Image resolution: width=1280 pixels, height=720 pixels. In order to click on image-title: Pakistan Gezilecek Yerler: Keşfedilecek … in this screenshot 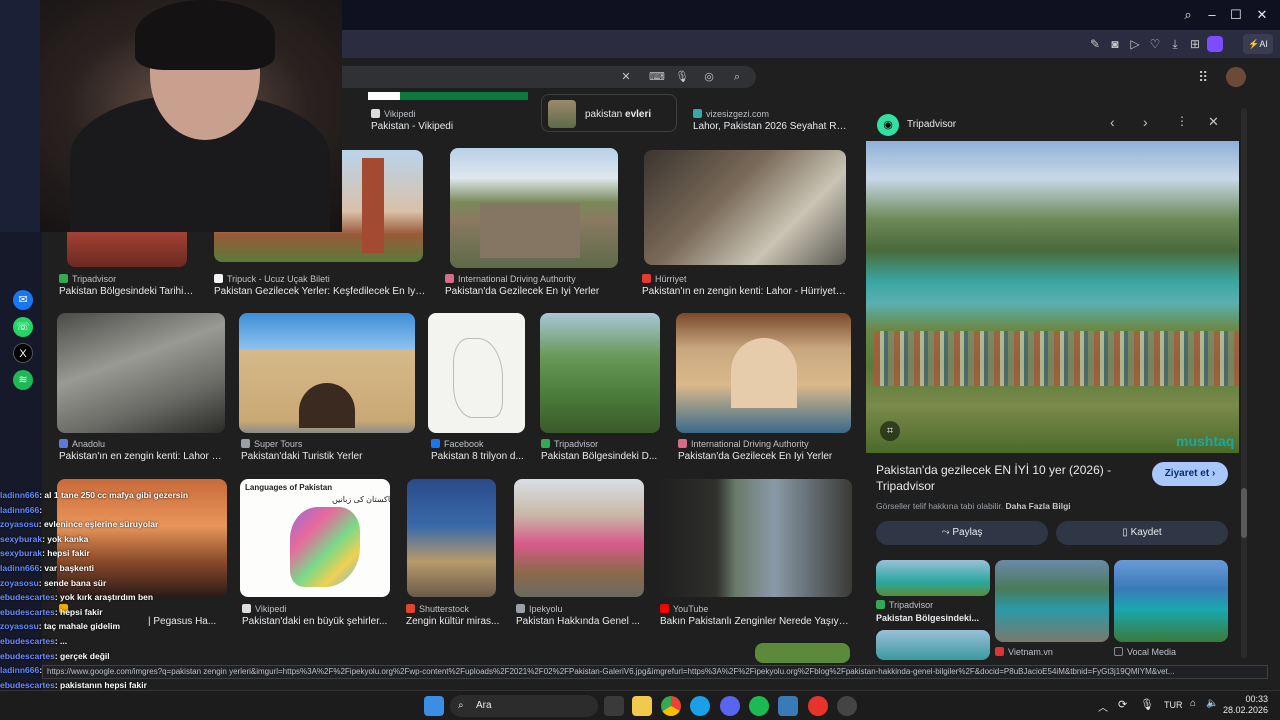, I will do `click(320, 291)`.